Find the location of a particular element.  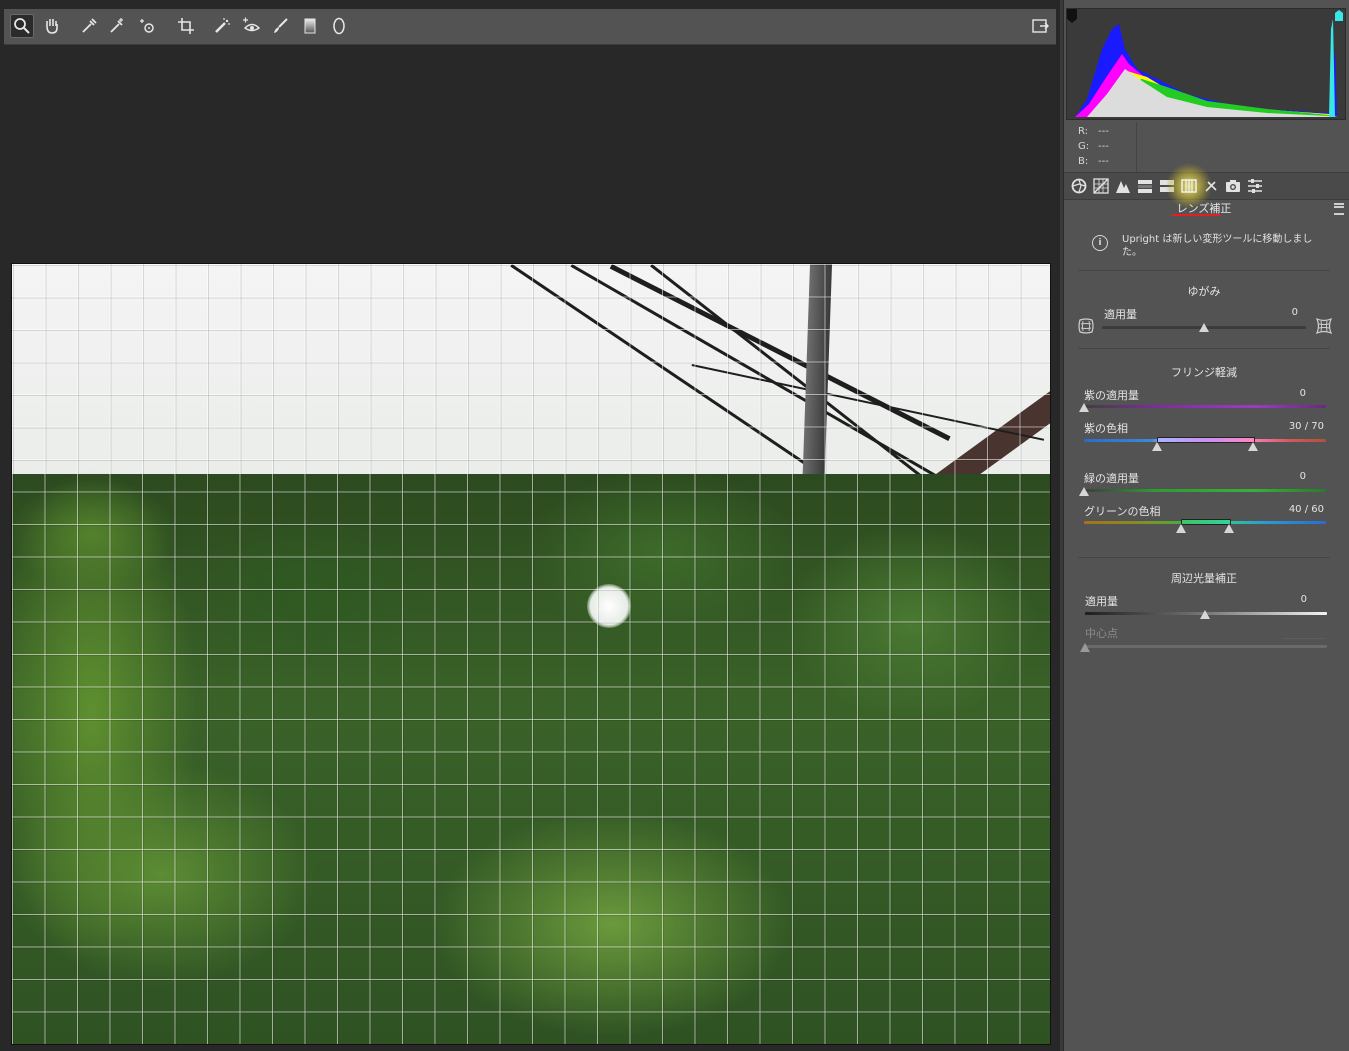

radial-filter-icon is located at coordinates (339, 26).